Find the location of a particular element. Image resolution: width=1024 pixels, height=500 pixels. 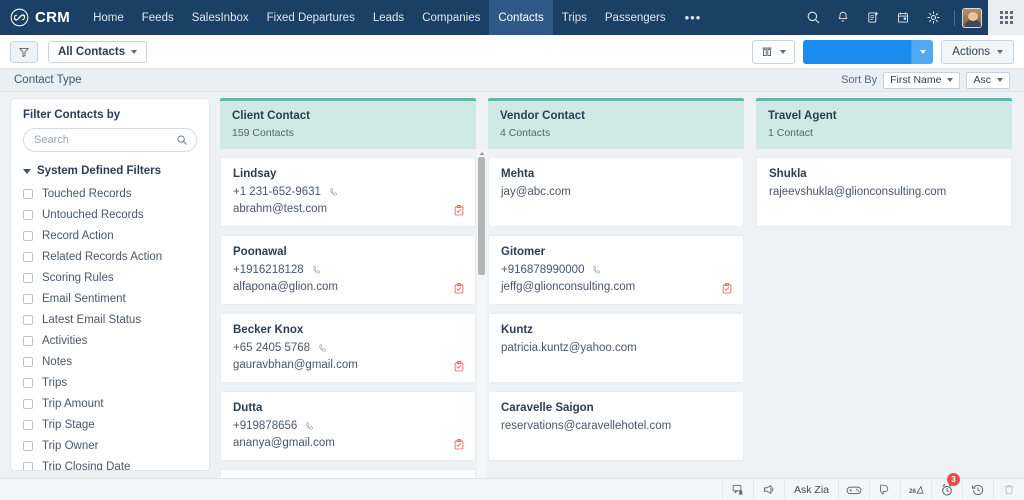

sidebar-item-trip-owner: Trip Owner is located at coordinates (110, 445).